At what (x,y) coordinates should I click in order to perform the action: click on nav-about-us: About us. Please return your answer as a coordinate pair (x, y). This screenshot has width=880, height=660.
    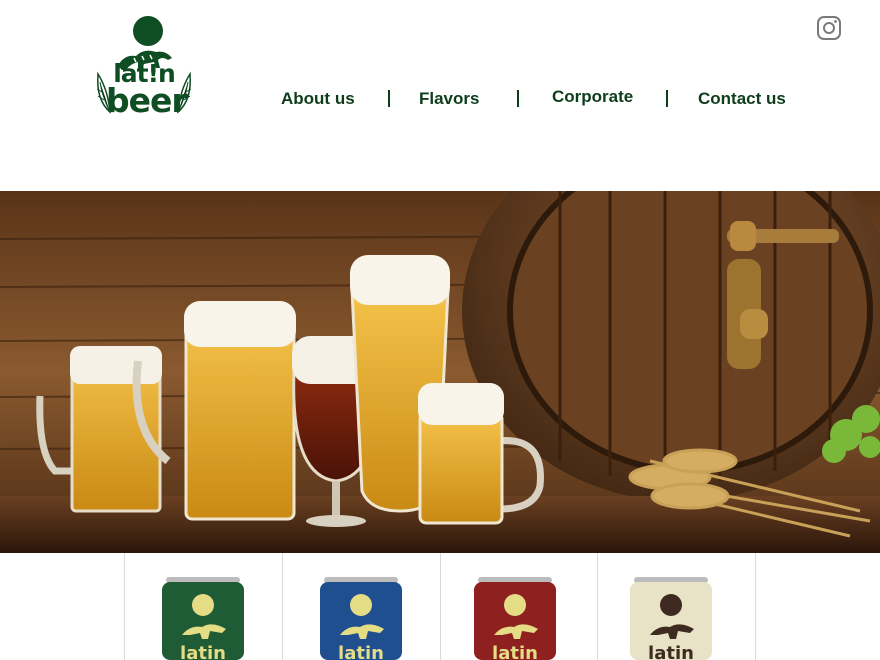
    Looking at the image, I should click on (318, 99).